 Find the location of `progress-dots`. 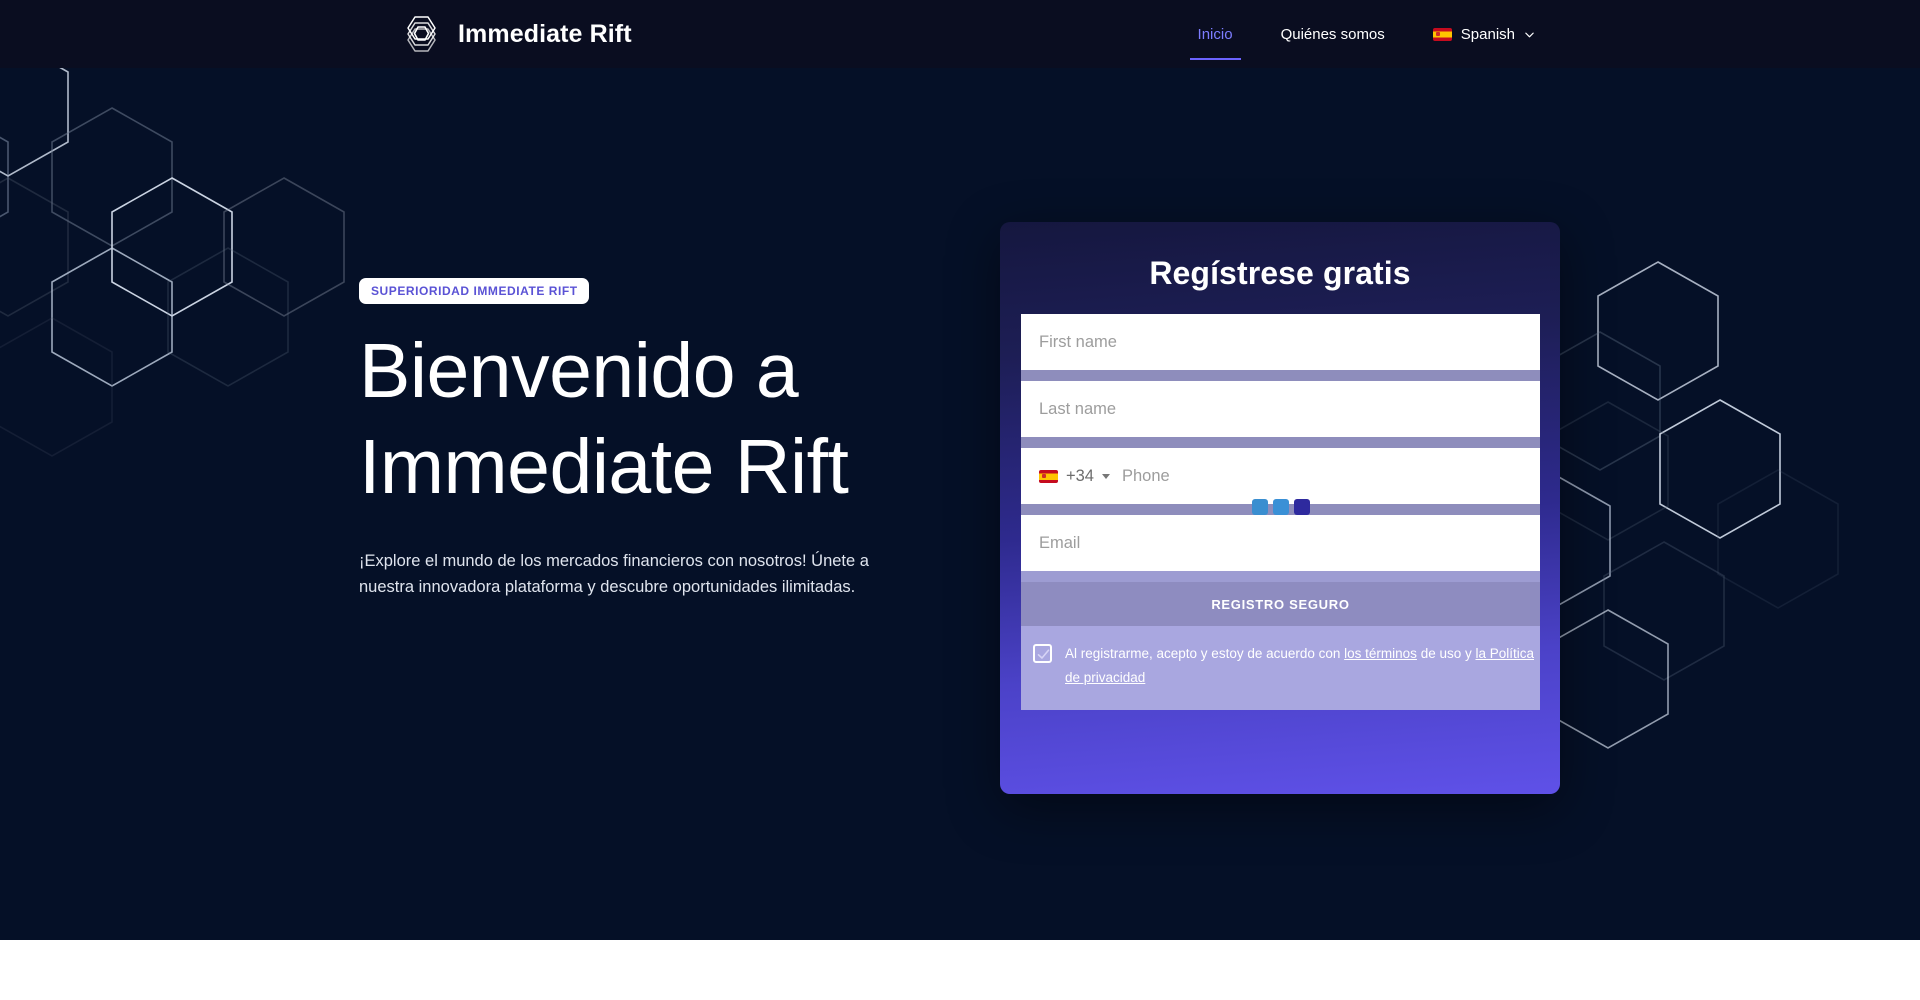

progress-dots is located at coordinates (1280, 507).